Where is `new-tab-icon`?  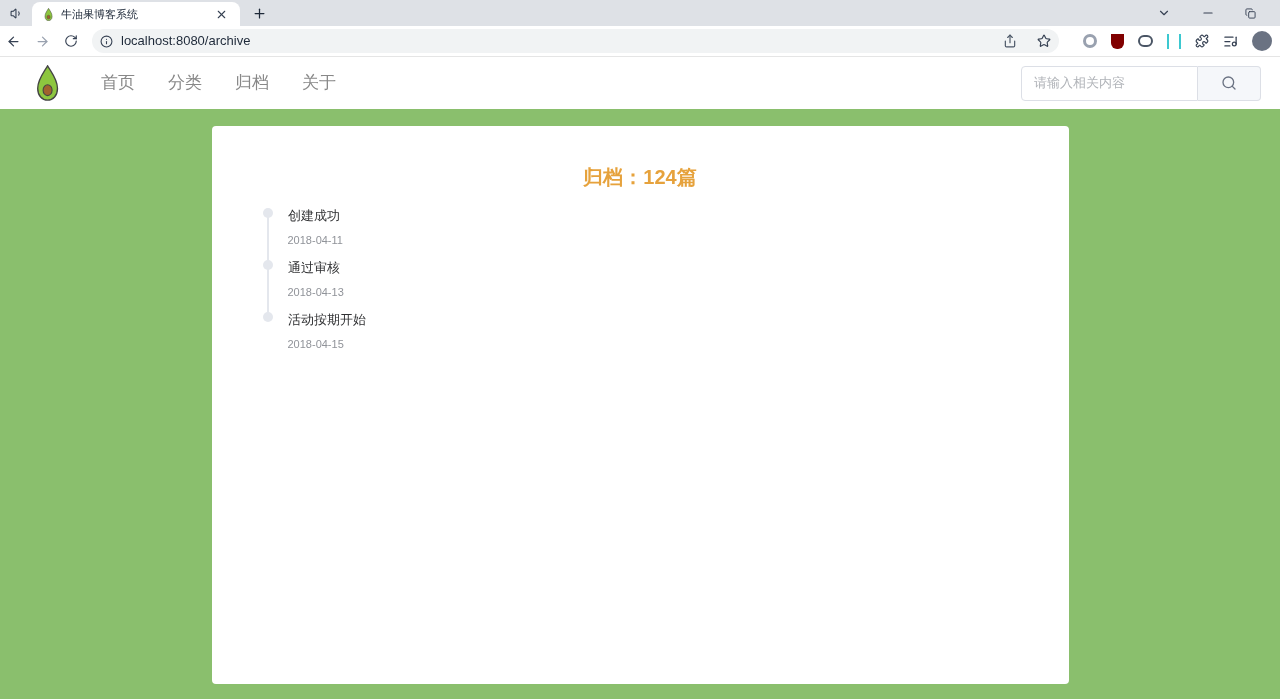
new-tab-icon is located at coordinates (259, 13).